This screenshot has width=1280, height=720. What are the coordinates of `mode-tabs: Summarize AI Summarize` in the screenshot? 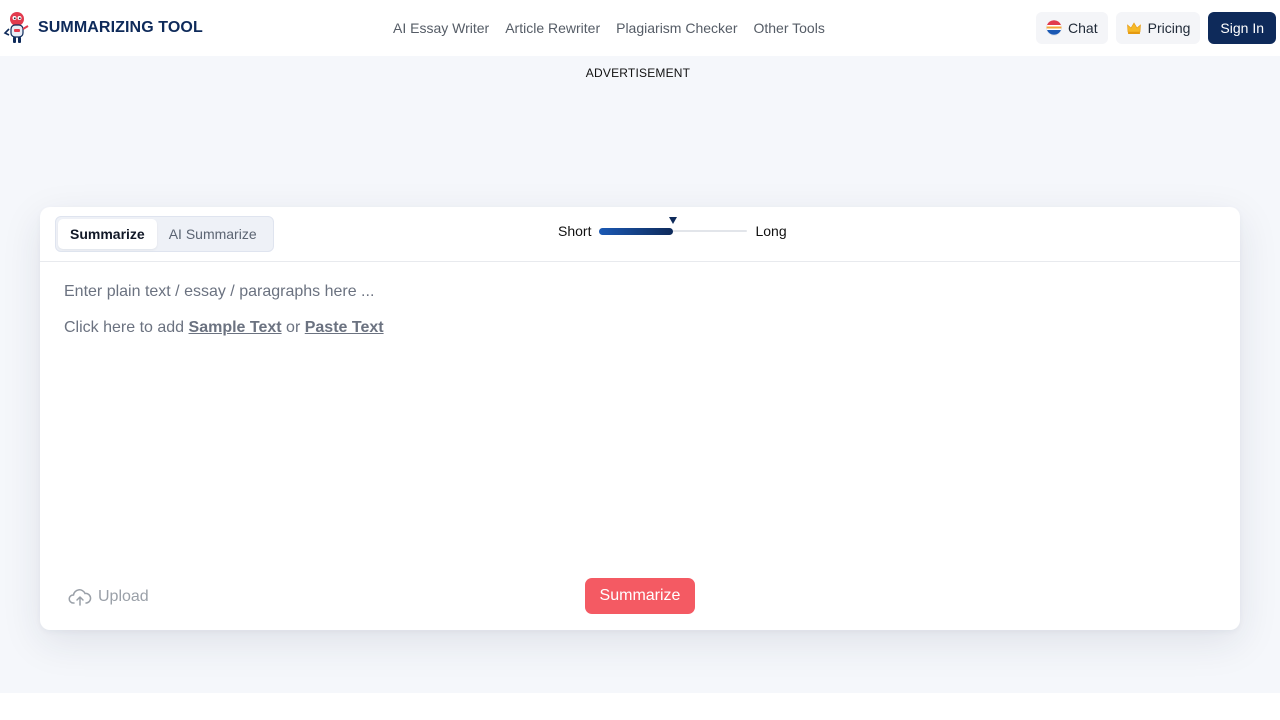 It's located at (164, 234).